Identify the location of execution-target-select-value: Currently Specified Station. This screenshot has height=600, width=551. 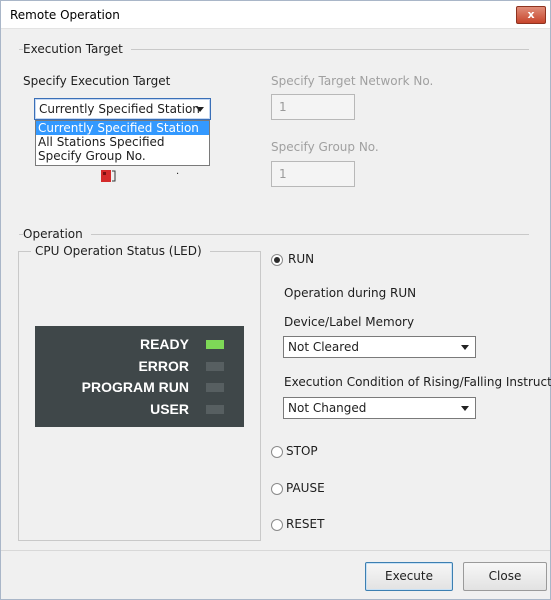
(119, 109).